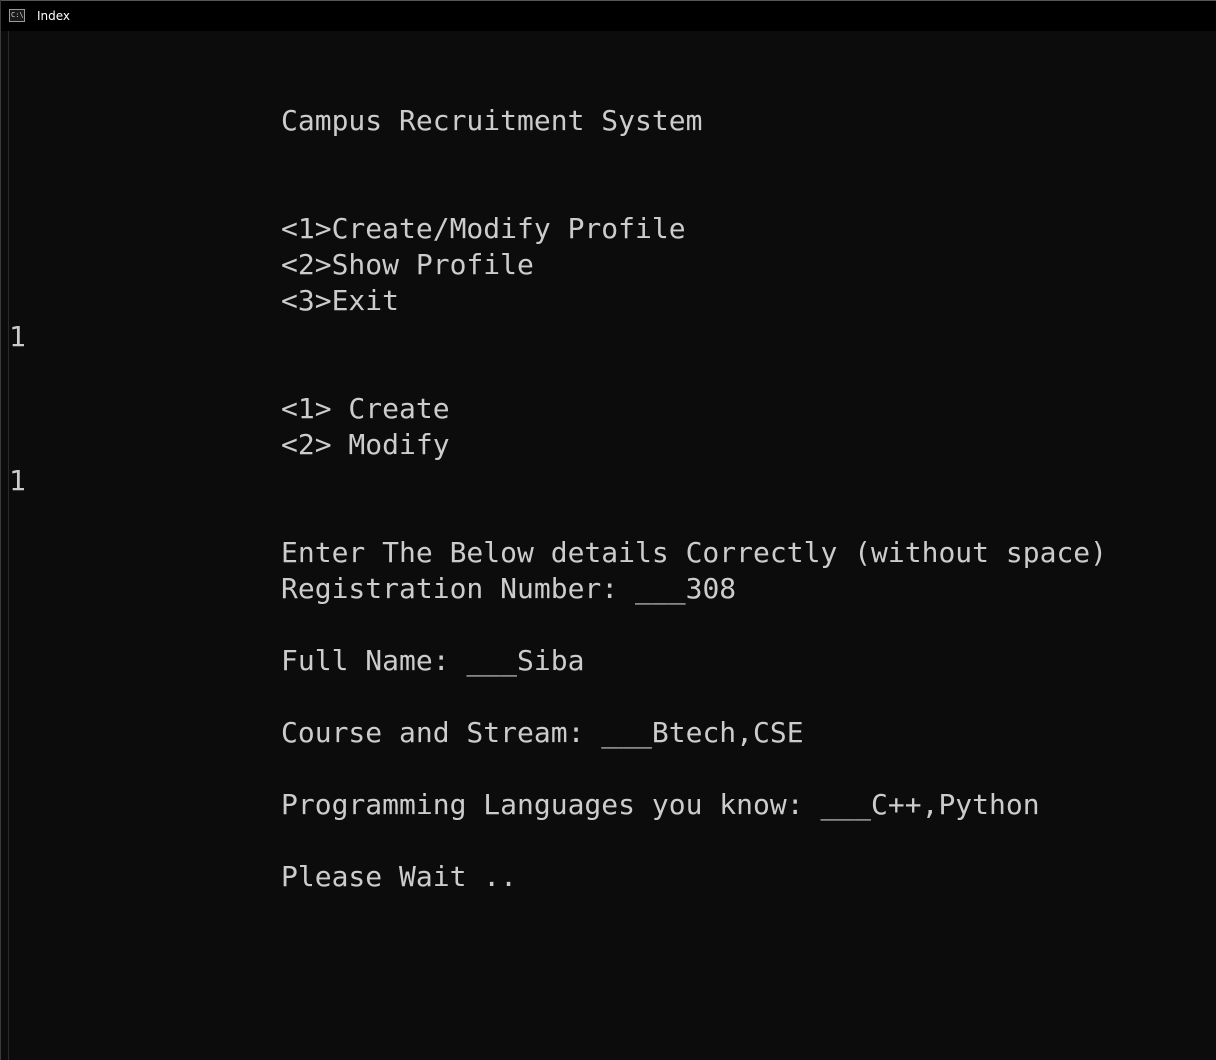 This screenshot has width=1216, height=1060. Describe the element at coordinates (702, 732) in the screenshot. I see `course-stream-value: ___Btech,CSE` at that location.